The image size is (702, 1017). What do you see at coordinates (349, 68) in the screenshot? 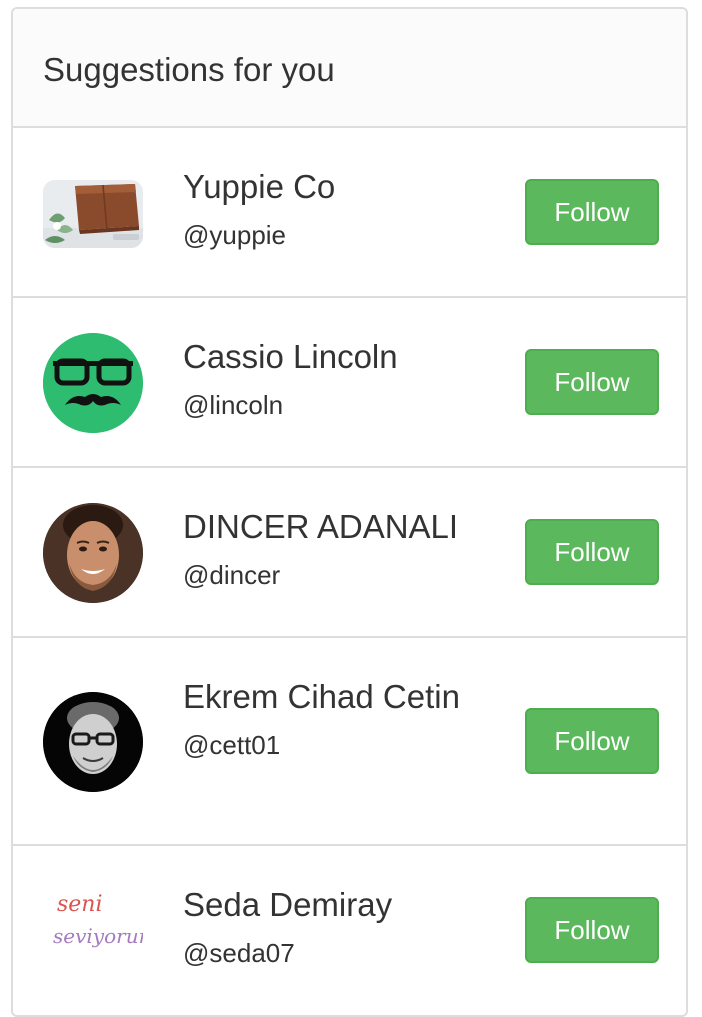
I see `panel-heading: Suggestions for you` at bounding box center [349, 68].